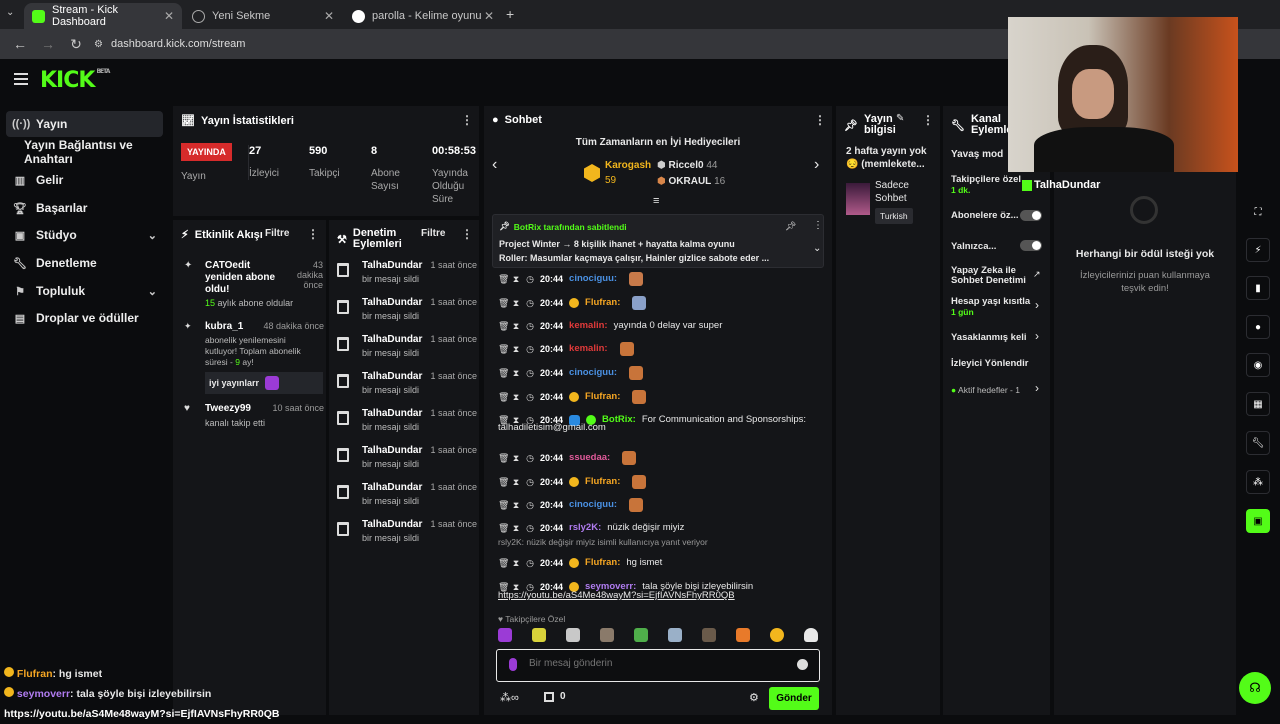 Image resolution: width=1280 pixels, height=724 pixels. Describe the element at coordinates (818, 225) in the screenshot. I see `pinned-menu-icon: ⋮` at that location.